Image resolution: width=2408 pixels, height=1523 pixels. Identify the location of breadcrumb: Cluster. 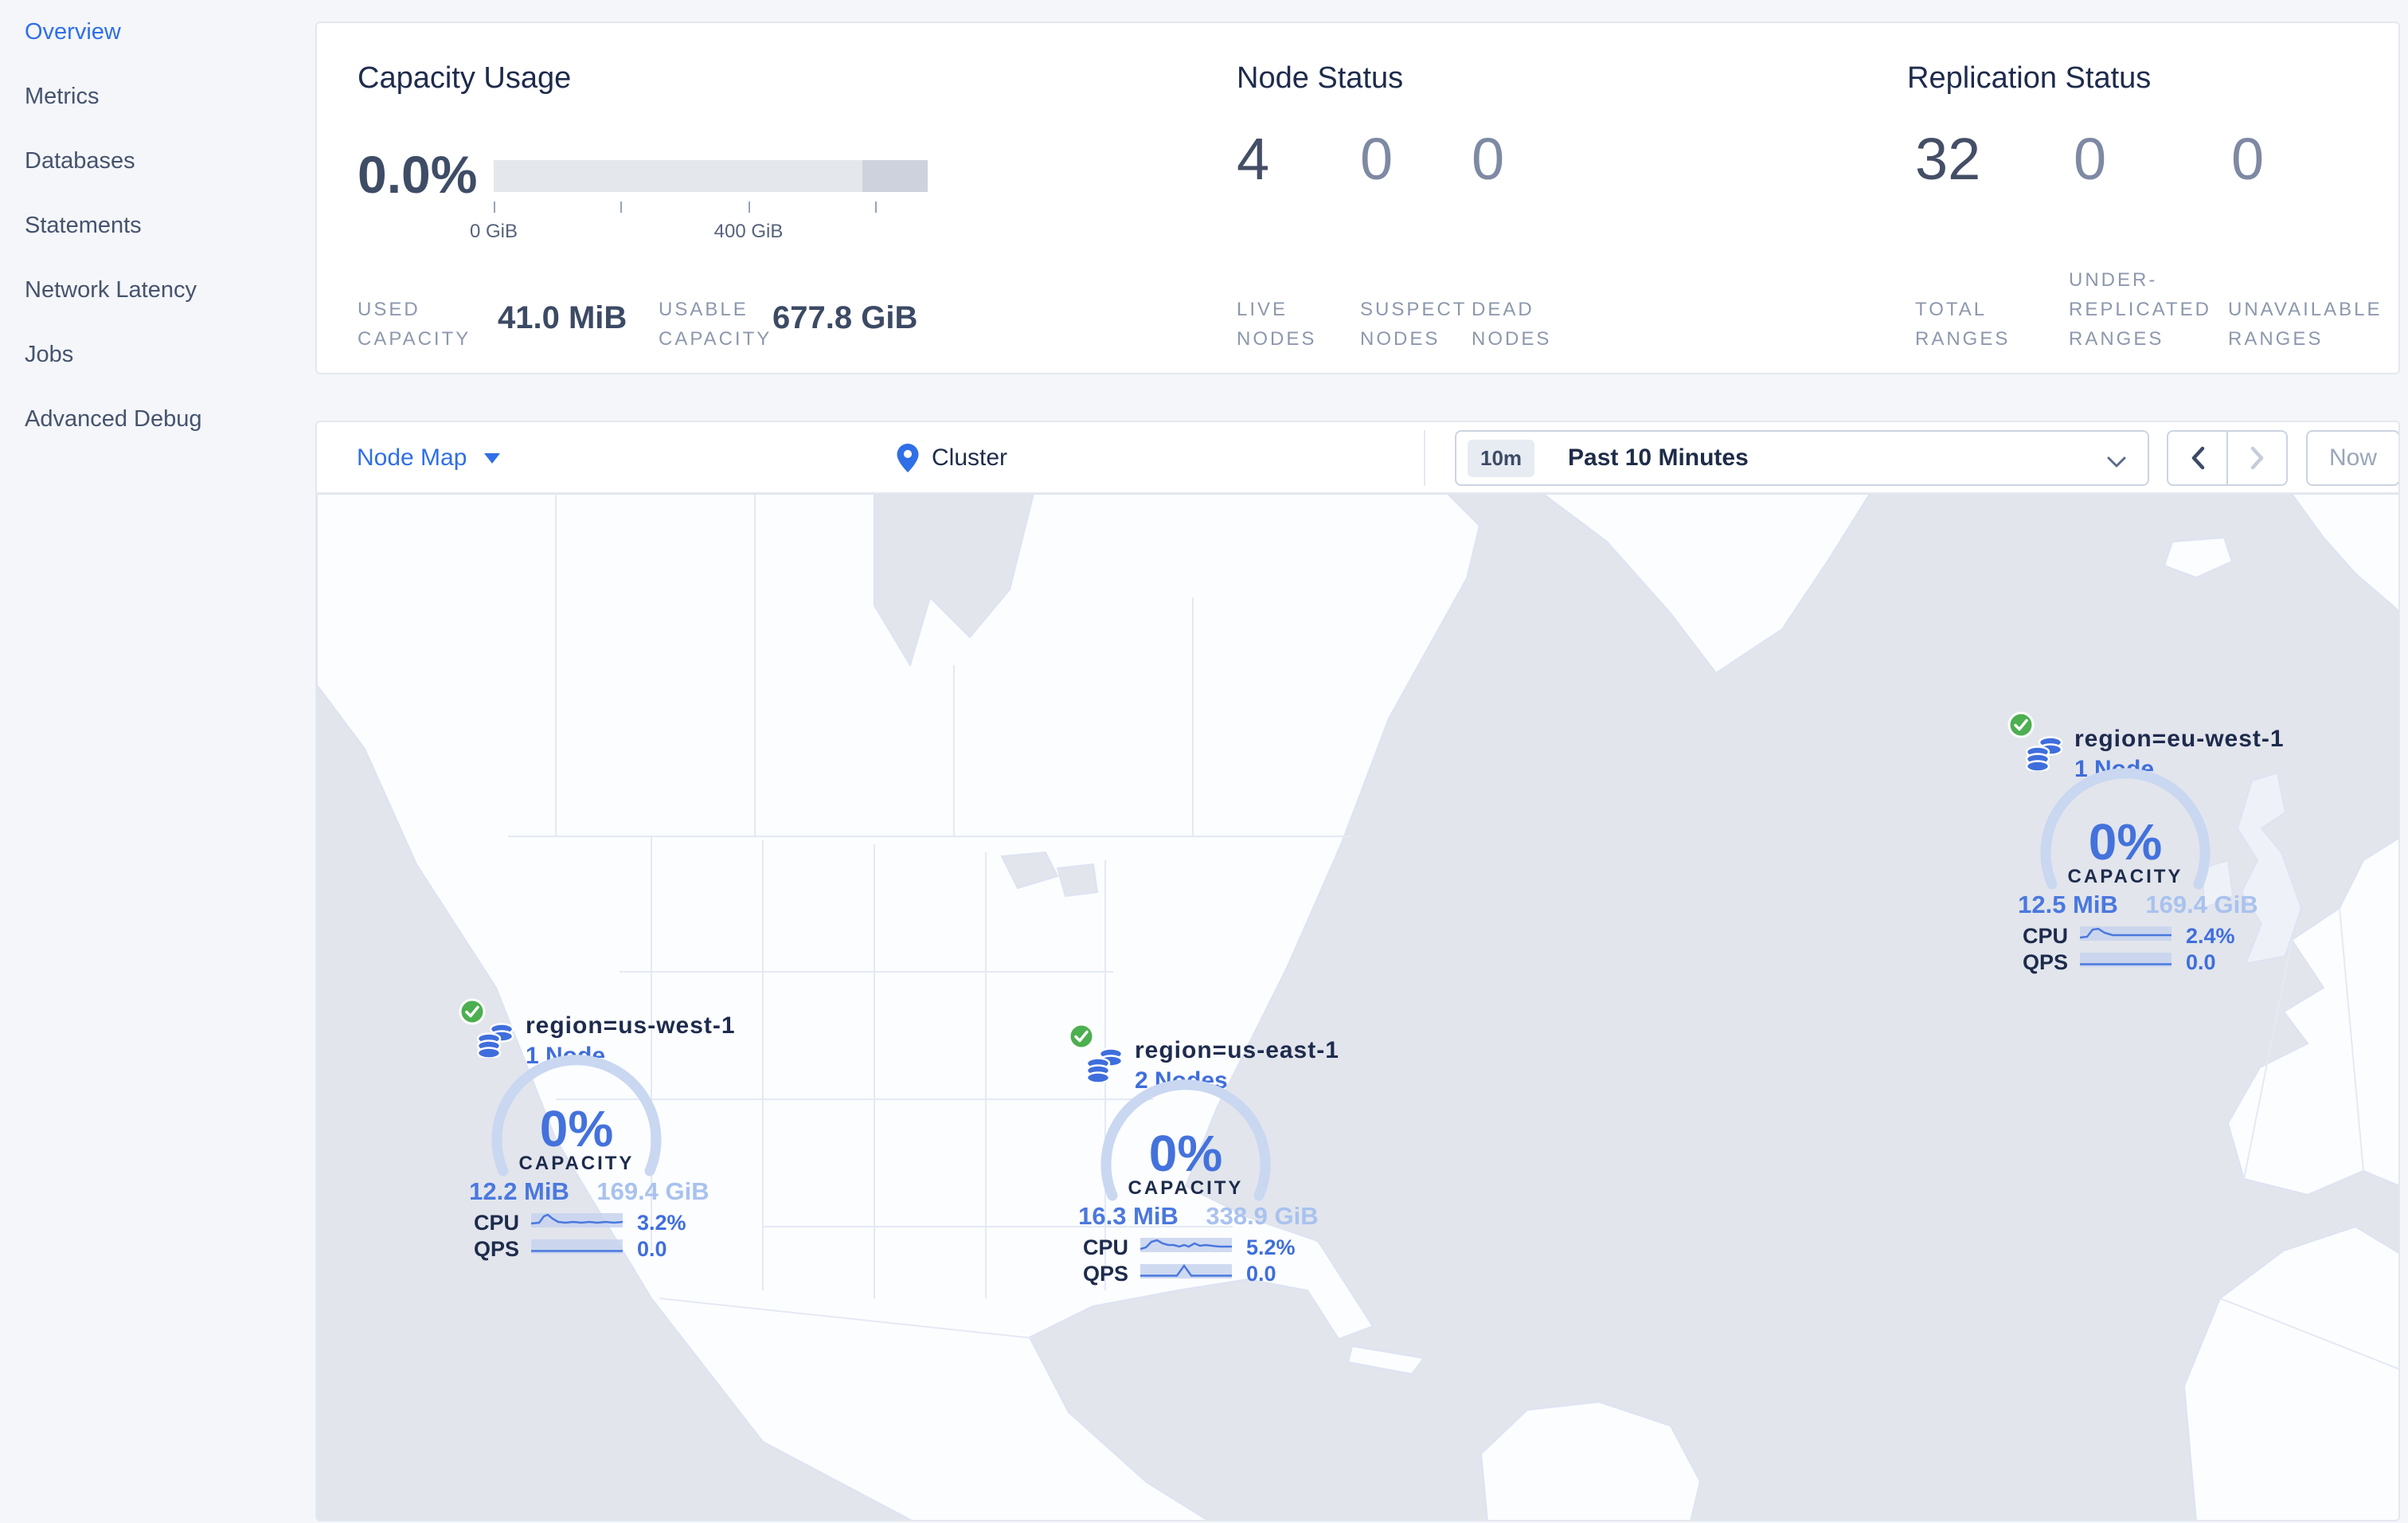
(952, 458).